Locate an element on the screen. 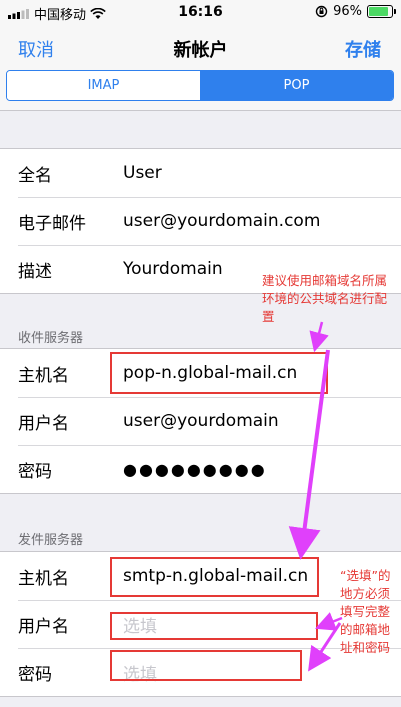  email-label: 电子邮件 is located at coordinates (52, 223).